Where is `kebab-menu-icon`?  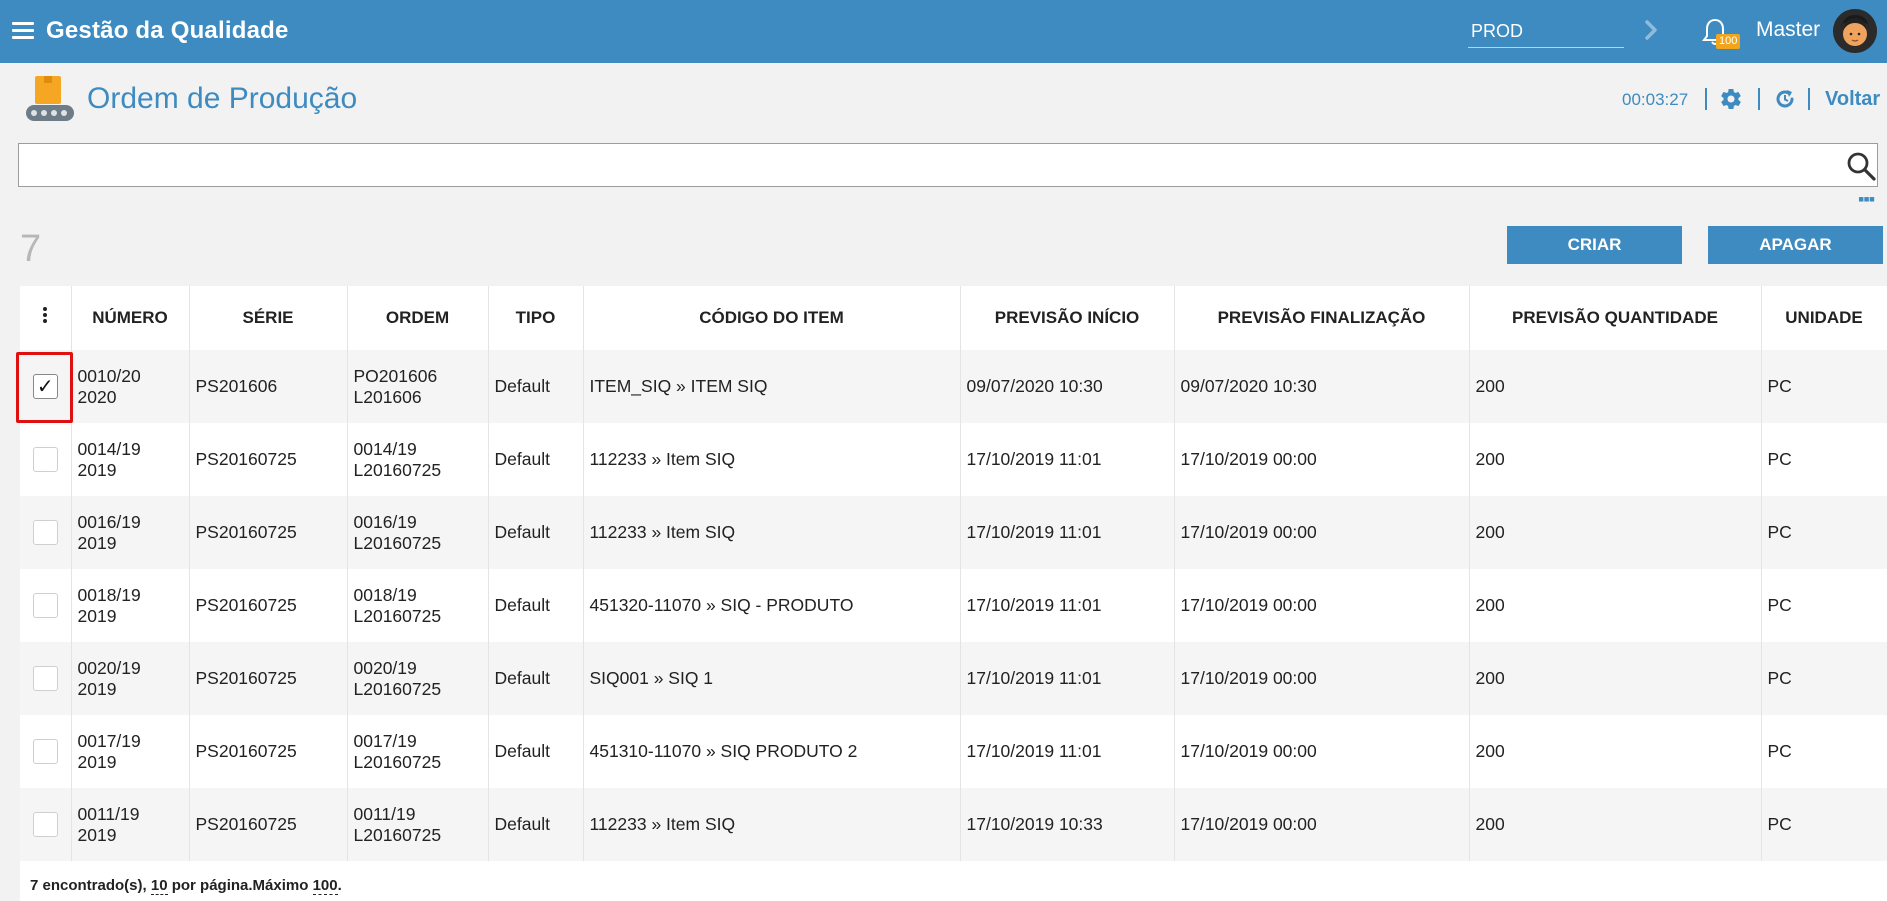 kebab-menu-icon is located at coordinates (45, 315).